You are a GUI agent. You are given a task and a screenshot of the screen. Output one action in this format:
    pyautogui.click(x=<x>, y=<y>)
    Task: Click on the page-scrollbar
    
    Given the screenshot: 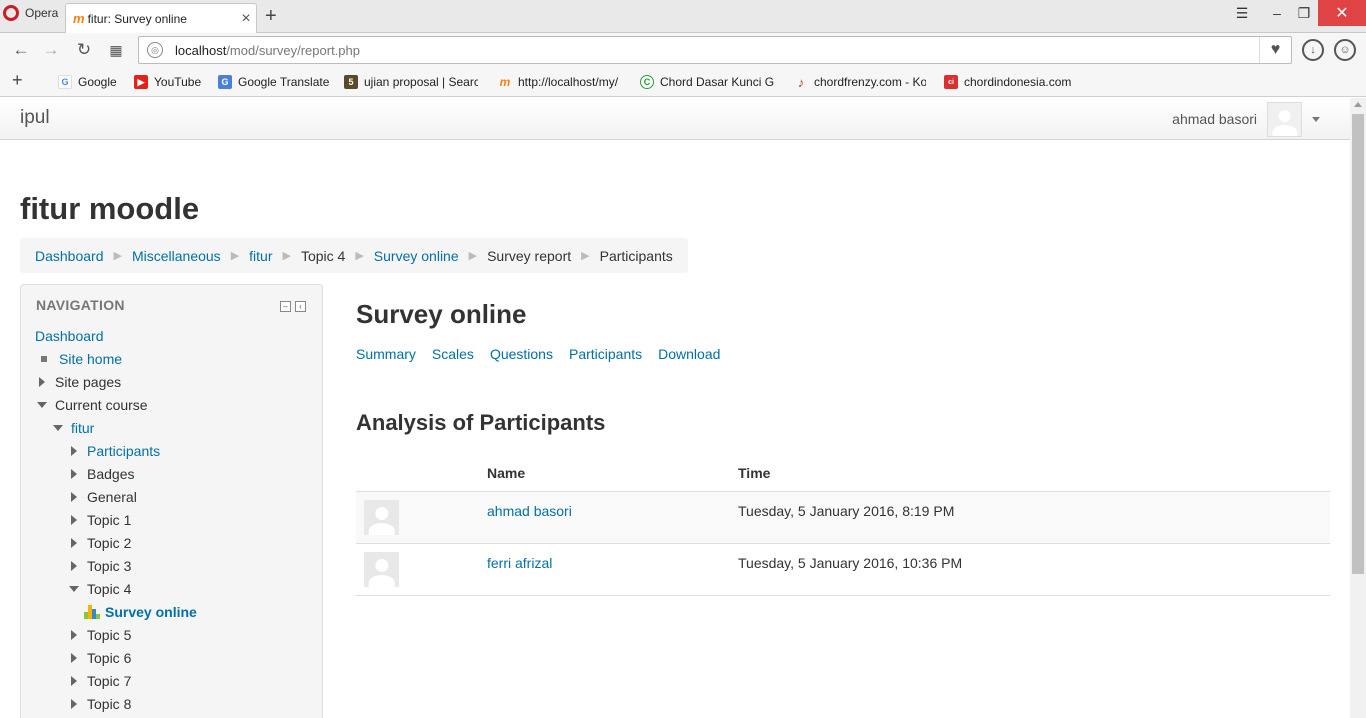 What is the action you would take?
    pyautogui.click(x=1358, y=408)
    